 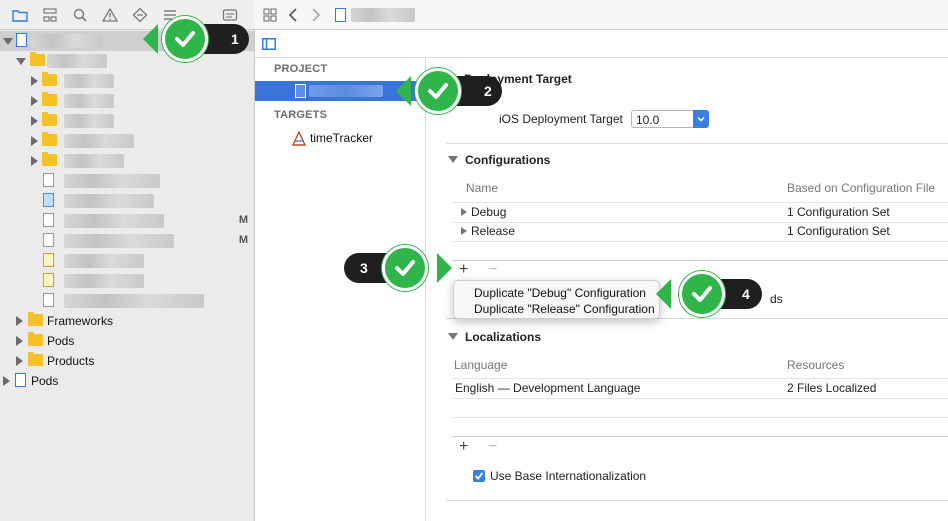 I want to click on config-based-header: Based on Configuration File, so click(x=861, y=188).